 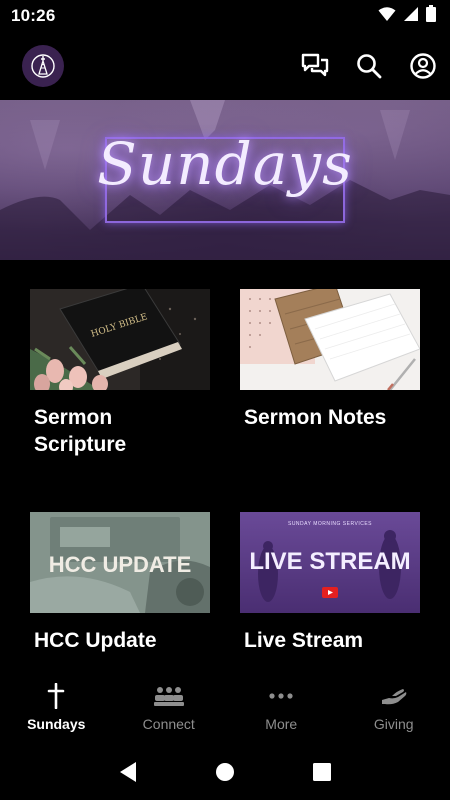 I want to click on messages-button, so click(x=315, y=66).